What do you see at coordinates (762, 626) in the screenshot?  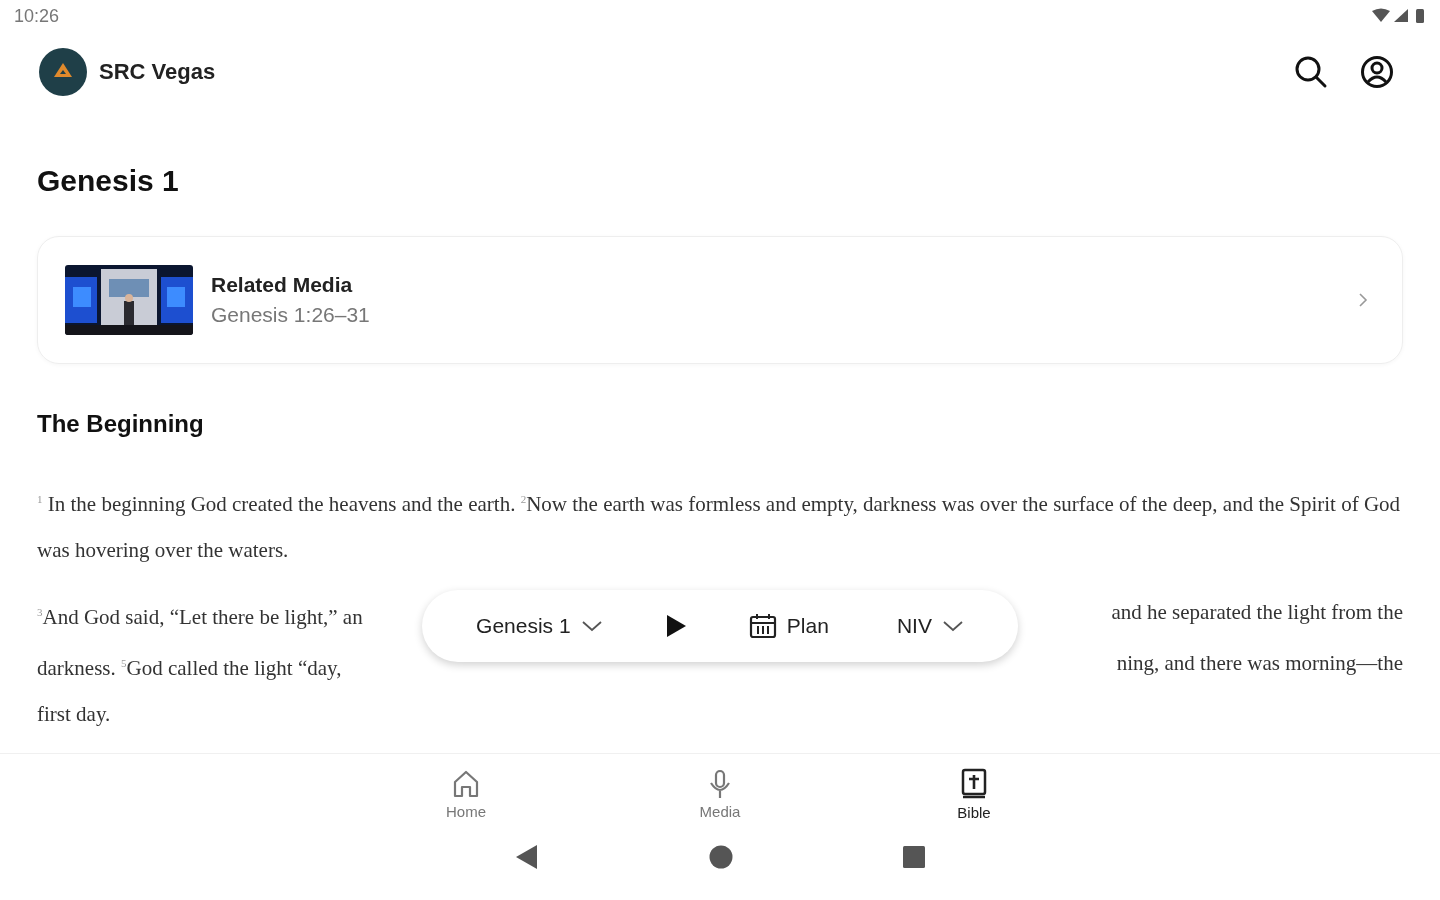 I see `calendar-icon` at bounding box center [762, 626].